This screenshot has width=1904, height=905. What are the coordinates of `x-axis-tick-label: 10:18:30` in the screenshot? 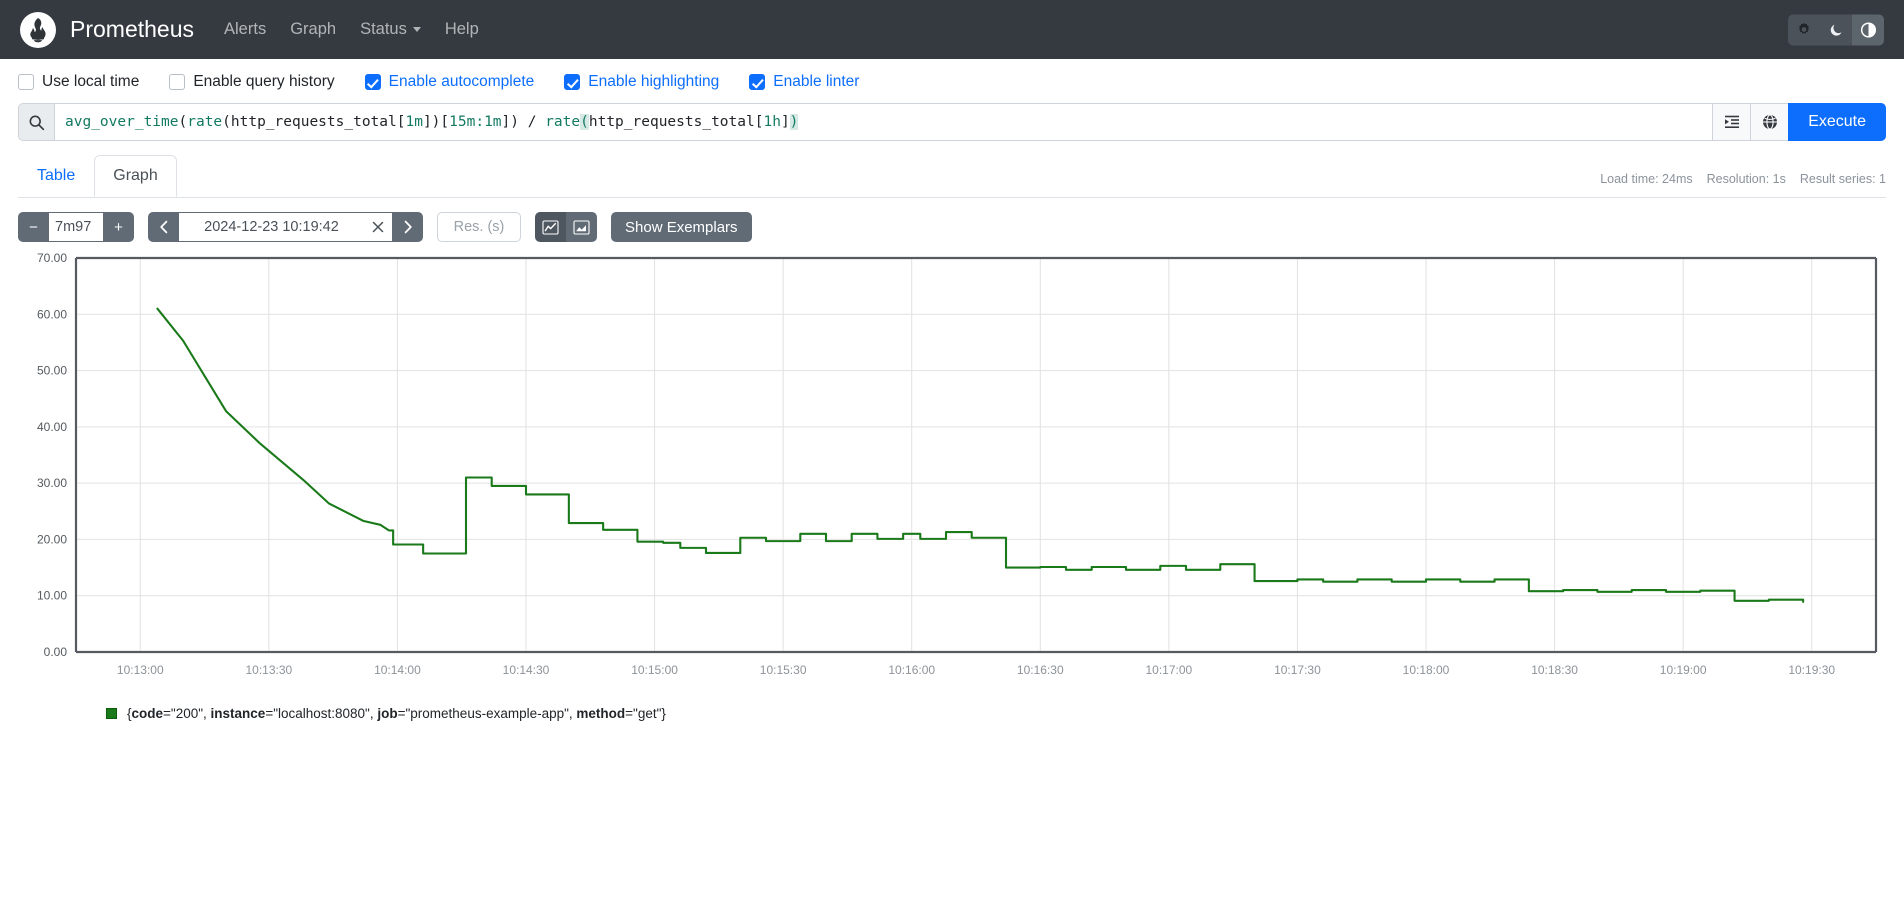 It's located at (1554, 670).